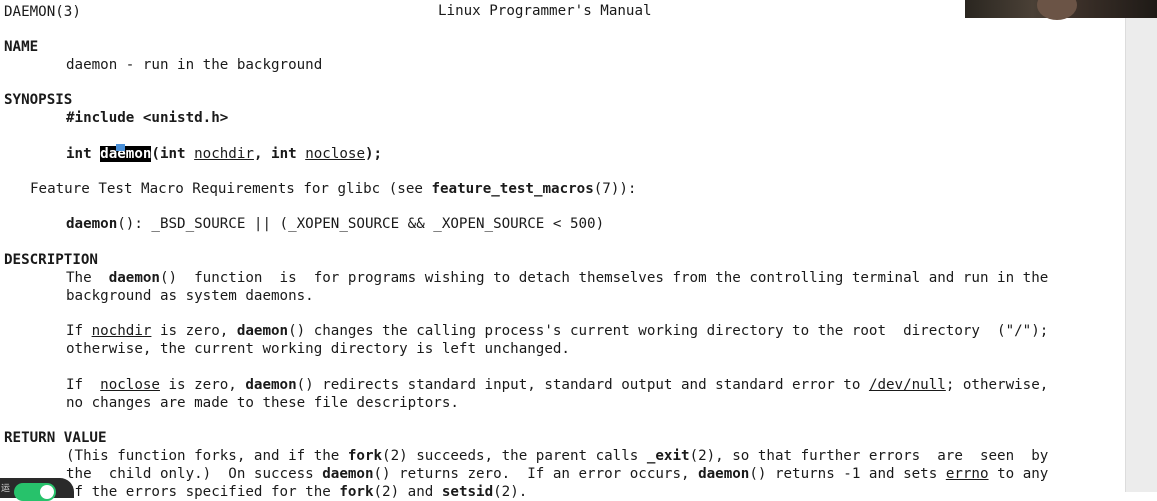 The height and width of the screenshot is (501, 1157). I want to click on webcam-overlay, so click(1061, 10).